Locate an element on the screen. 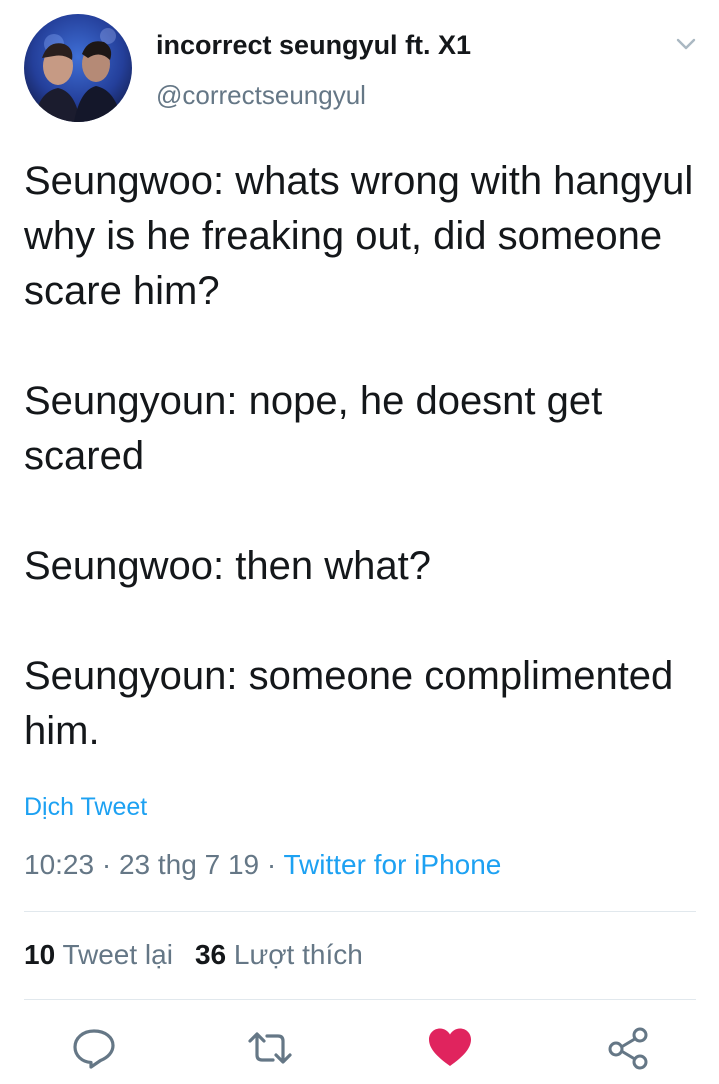  user-handle: @correctseungyul is located at coordinates (261, 95).